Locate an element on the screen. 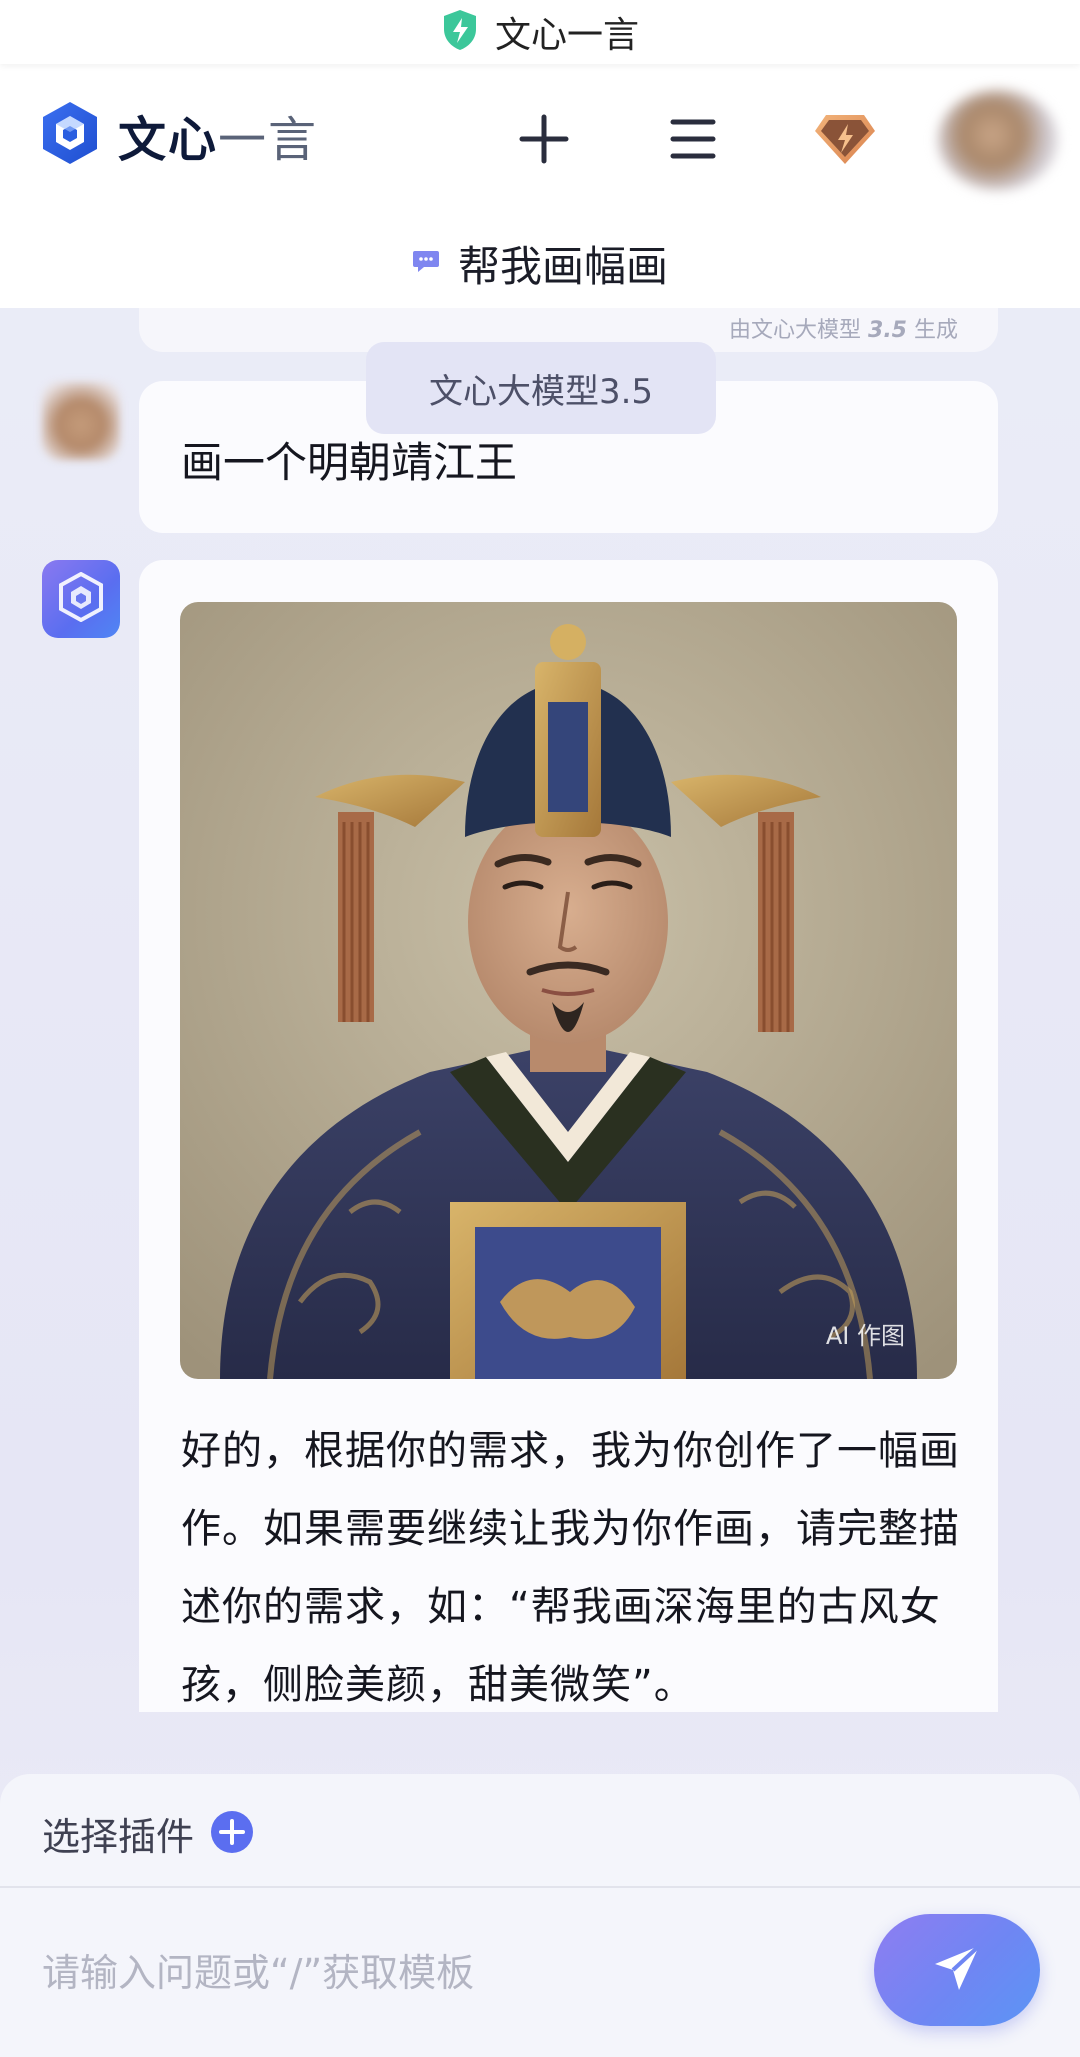 The height and width of the screenshot is (2057, 1080). bot-avatar is located at coordinates (81, 599).